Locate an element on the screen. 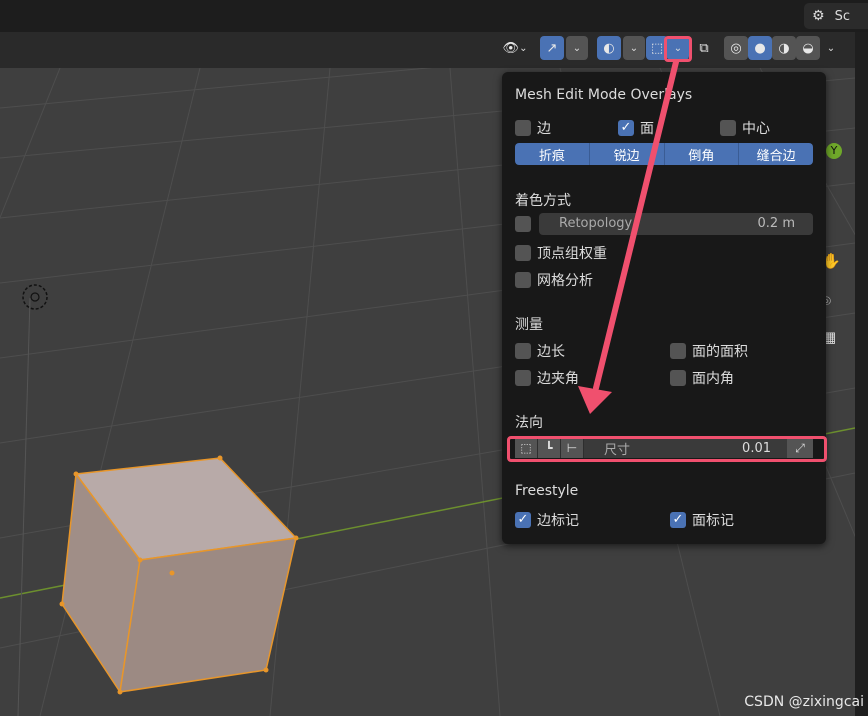  checkbox-edge-angle: 边夹角 is located at coordinates (547, 378).